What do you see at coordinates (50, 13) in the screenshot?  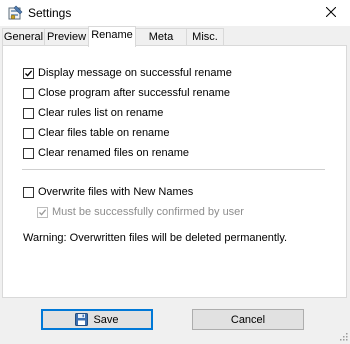 I see `window-title: Settings` at bounding box center [50, 13].